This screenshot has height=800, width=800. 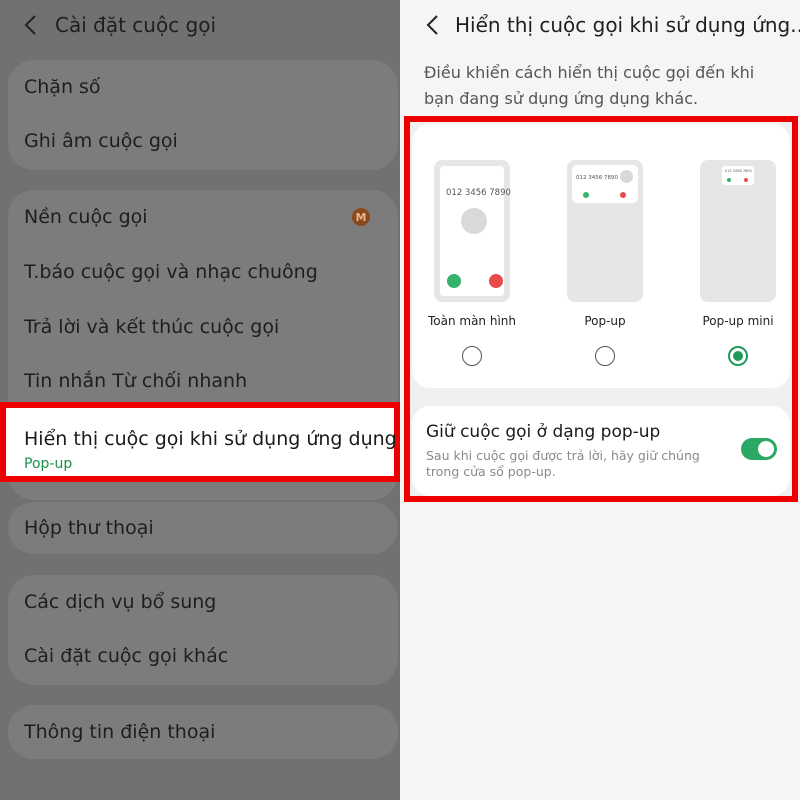 What do you see at coordinates (605, 184) in the screenshot?
I see `popup-card: 012 3456 7890` at bounding box center [605, 184].